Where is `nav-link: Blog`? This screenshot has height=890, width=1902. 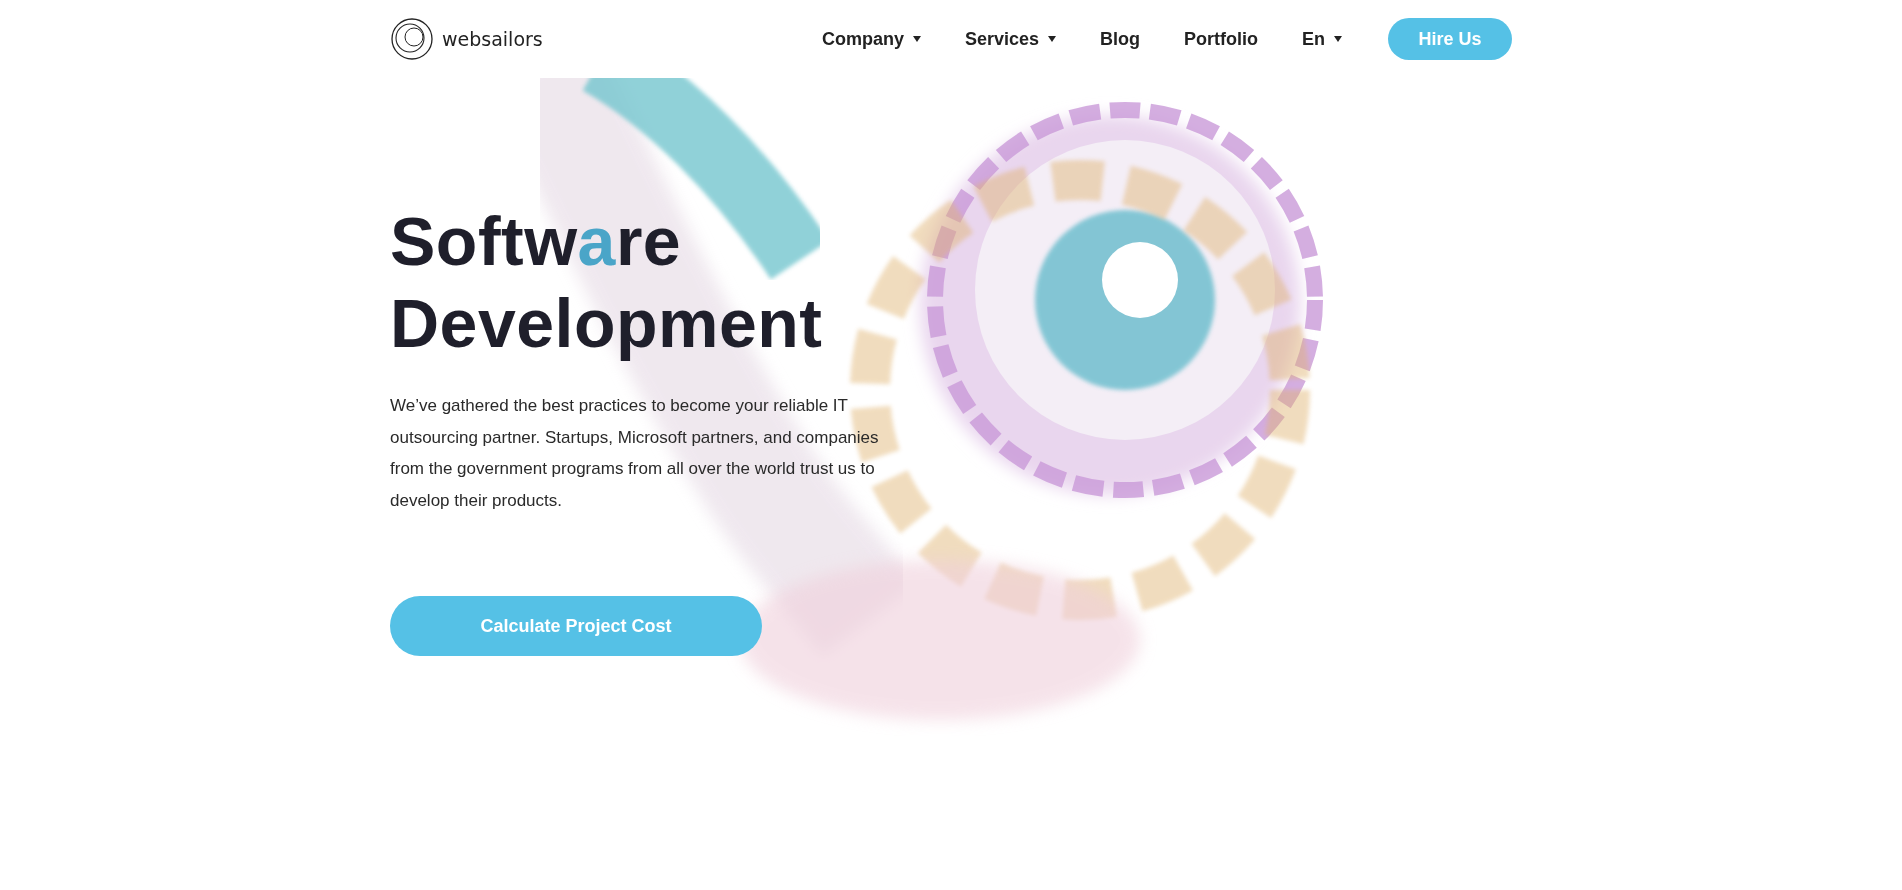
nav-link: Blog is located at coordinates (1120, 39).